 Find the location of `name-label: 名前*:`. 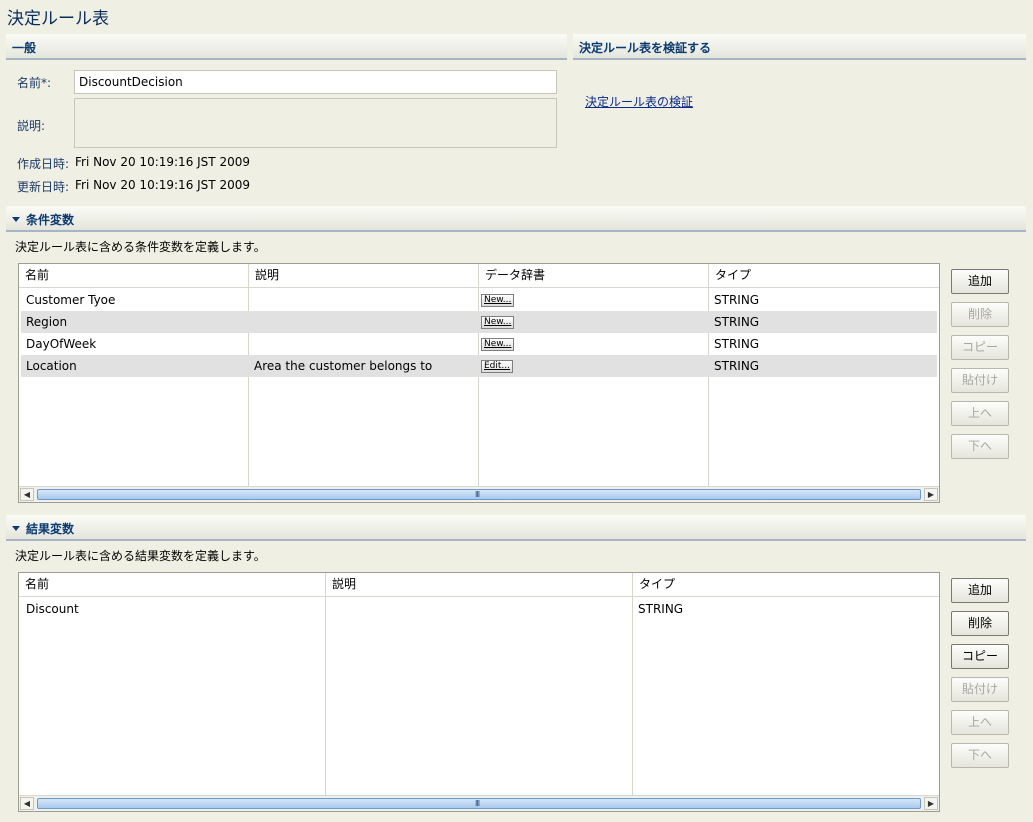

name-label: 名前*: is located at coordinates (34, 83).